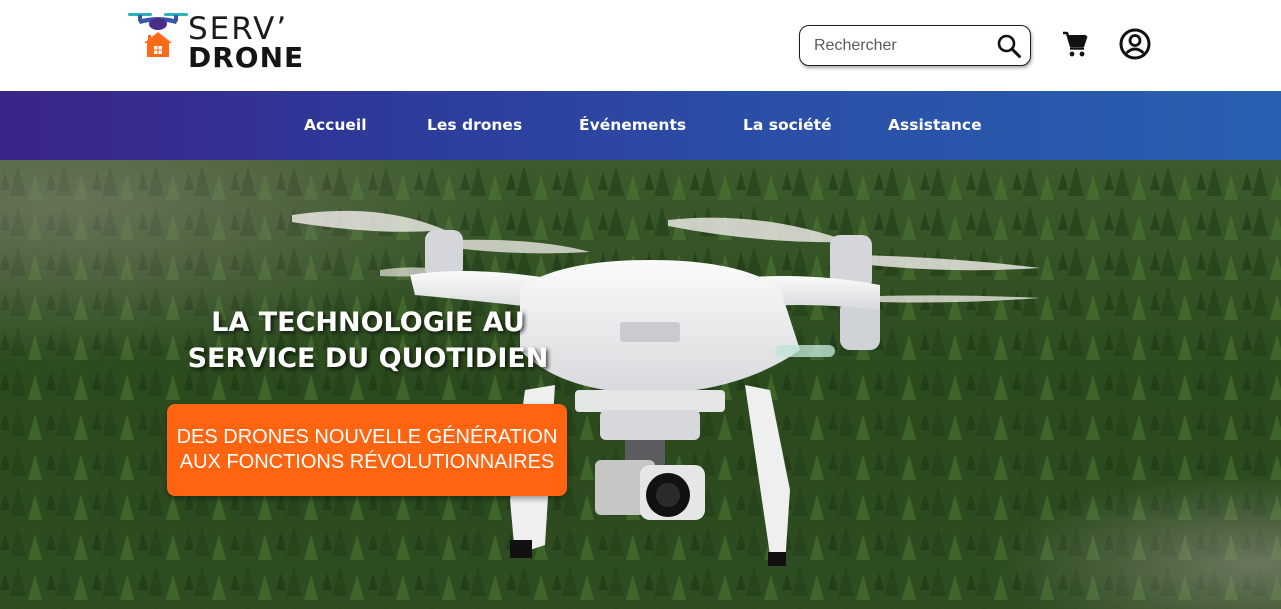 The image size is (1281, 609). Describe the element at coordinates (368, 322) in the screenshot. I see `hero-title-line1: LA TECHNOLOGIE AU` at that location.